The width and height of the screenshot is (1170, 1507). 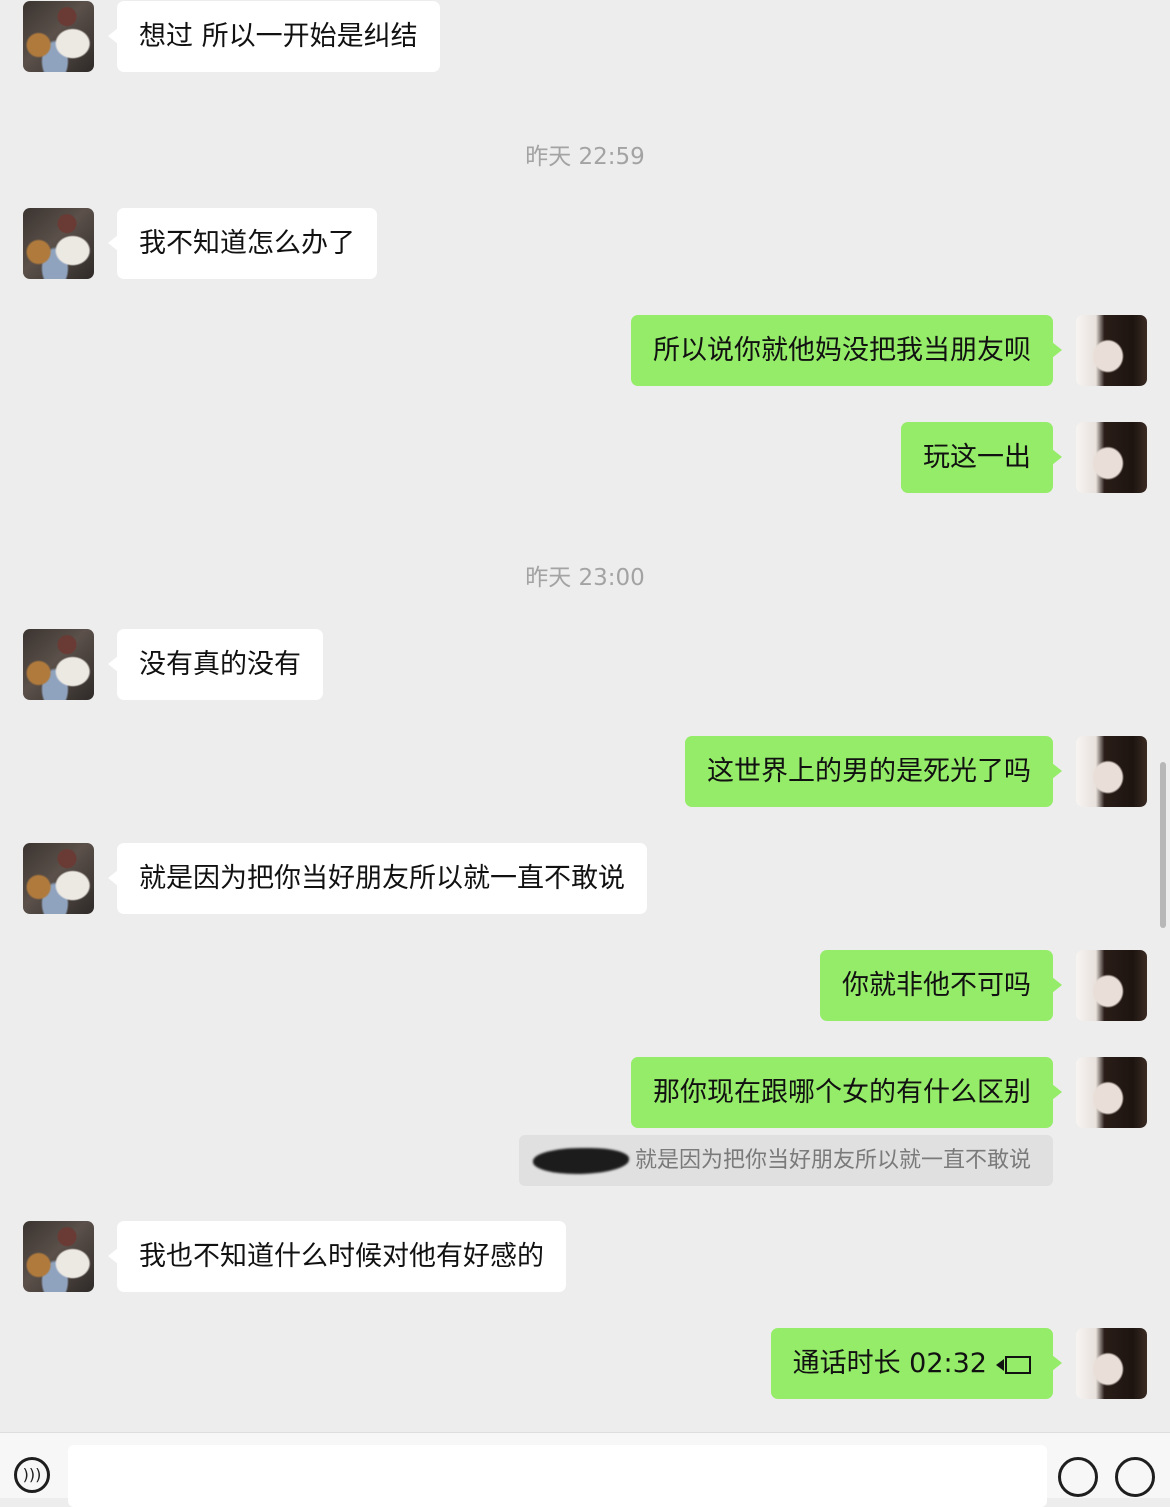 I want to click on input-bar: ))), so click(x=585, y=1469).